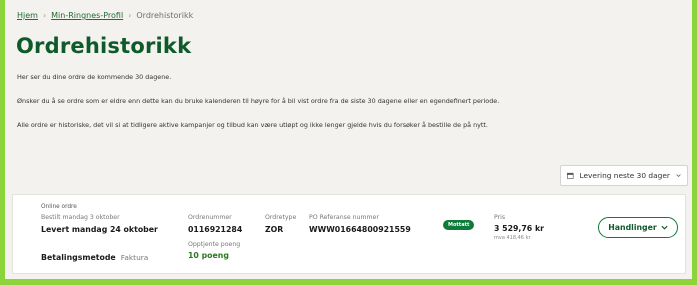 The width and height of the screenshot is (697, 285). I want to click on price-value: 3 529,76 kr, so click(519, 228).